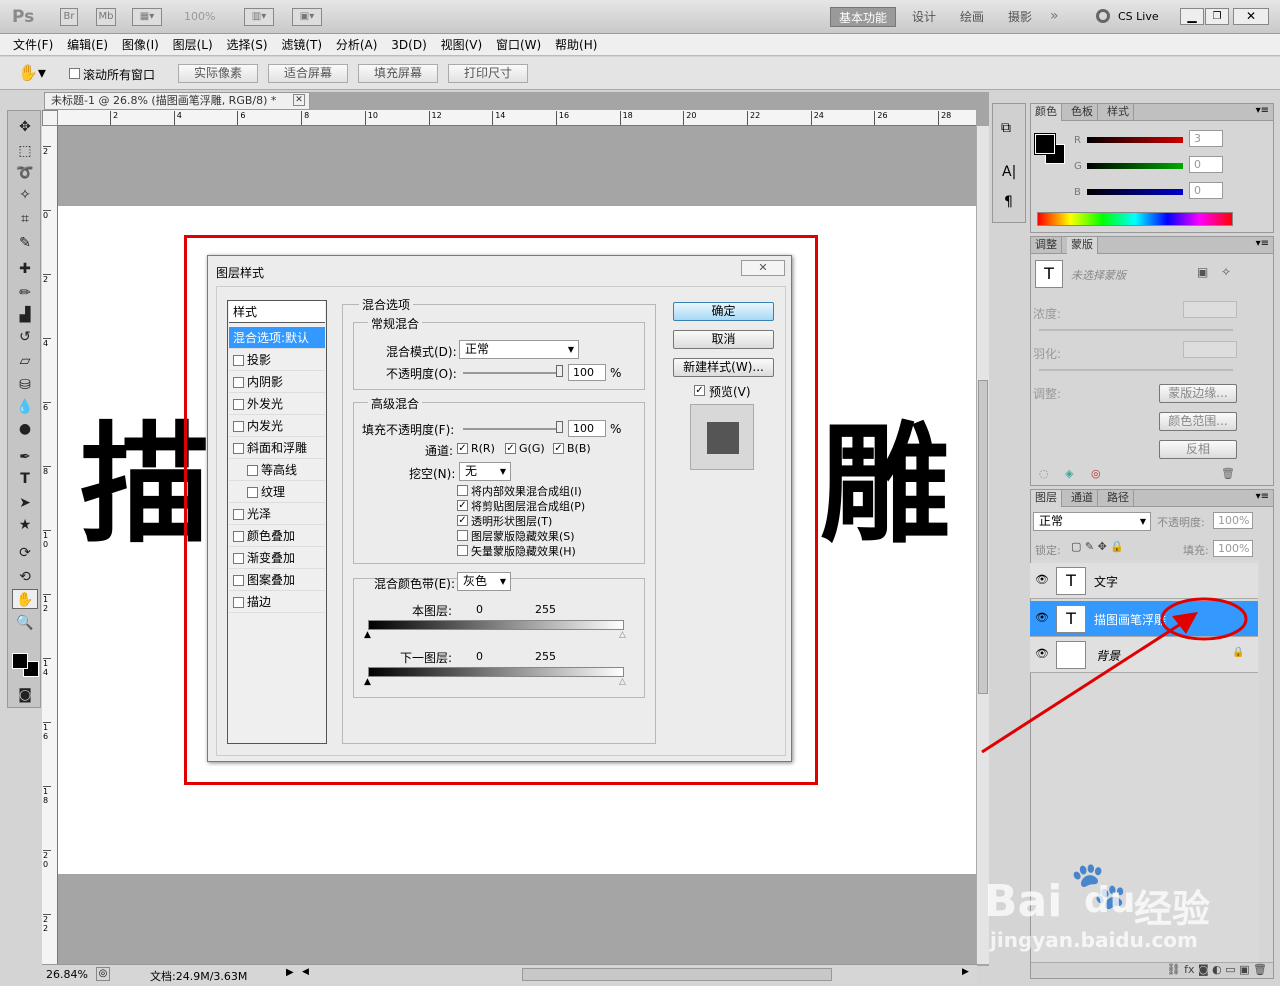  Describe the element at coordinates (484, 581) in the screenshot. I see `blend-if-select: 灰色 ▼` at that location.